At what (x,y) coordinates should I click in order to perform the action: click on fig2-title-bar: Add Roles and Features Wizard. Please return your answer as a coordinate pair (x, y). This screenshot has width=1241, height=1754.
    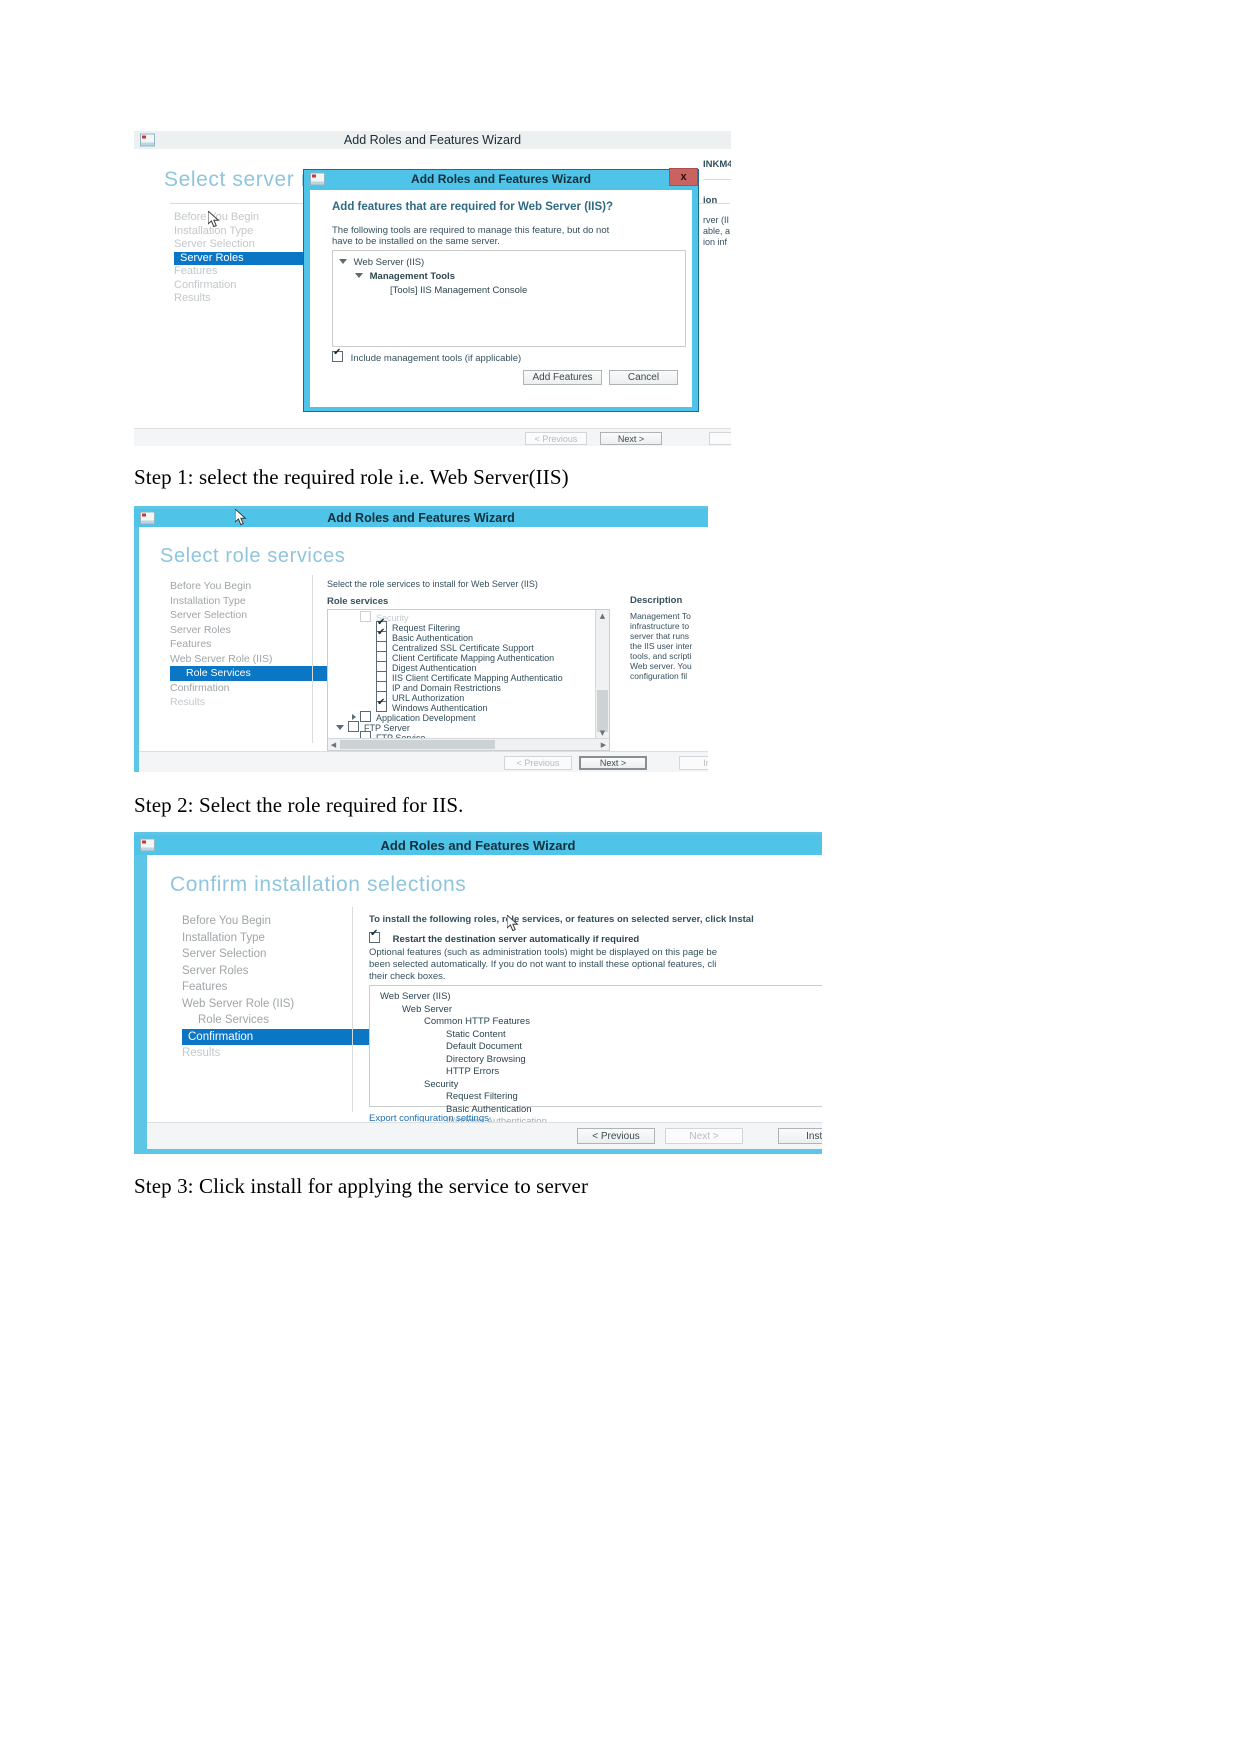
    Looking at the image, I should click on (421, 518).